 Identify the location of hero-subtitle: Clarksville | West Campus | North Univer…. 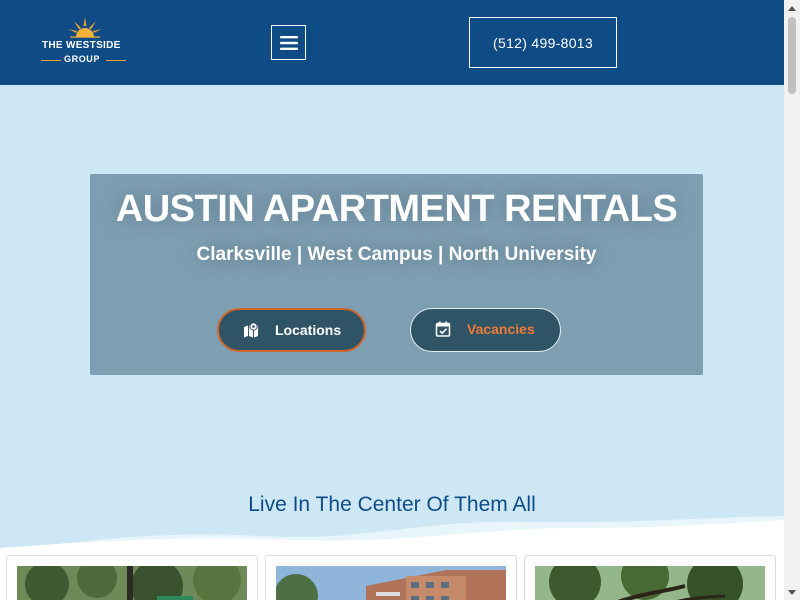
(396, 254).